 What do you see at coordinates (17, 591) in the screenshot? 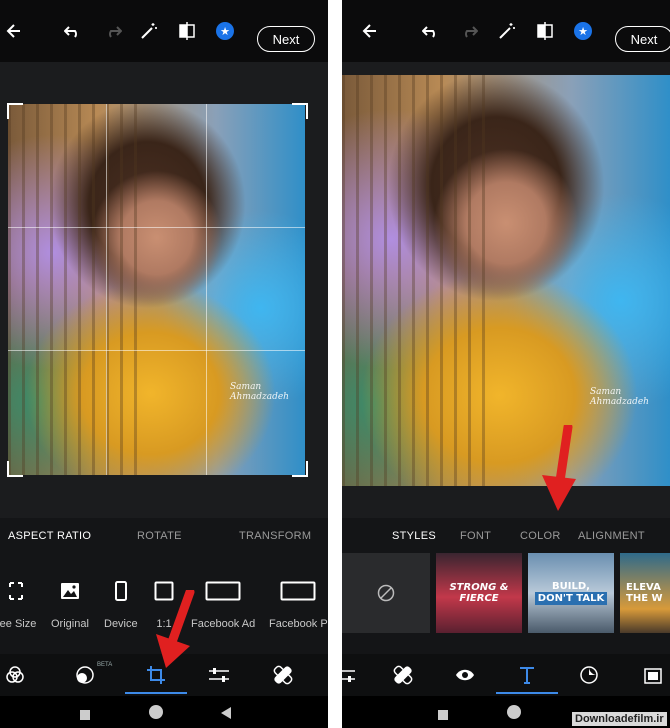
I see `free-size-icon` at bounding box center [17, 591].